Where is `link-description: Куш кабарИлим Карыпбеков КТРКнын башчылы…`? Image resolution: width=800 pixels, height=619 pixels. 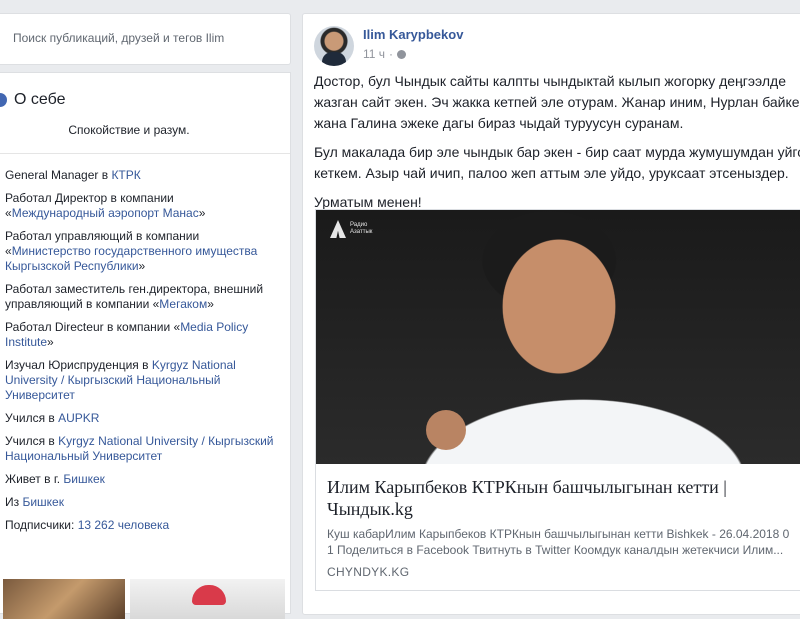 link-description: Куш кабарИлим Карыпбеков КТРКнын башчылы… is located at coordinates (558, 542).